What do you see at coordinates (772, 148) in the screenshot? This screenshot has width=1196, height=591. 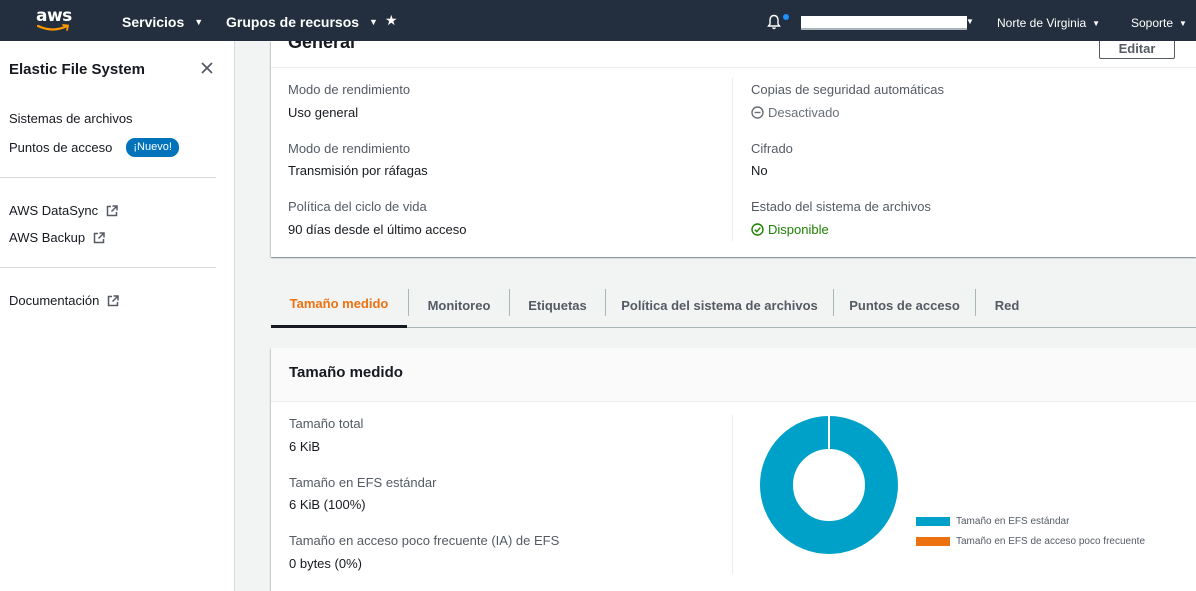 I see `encryption-label: Cifrado` at bounding box center [772, 148].